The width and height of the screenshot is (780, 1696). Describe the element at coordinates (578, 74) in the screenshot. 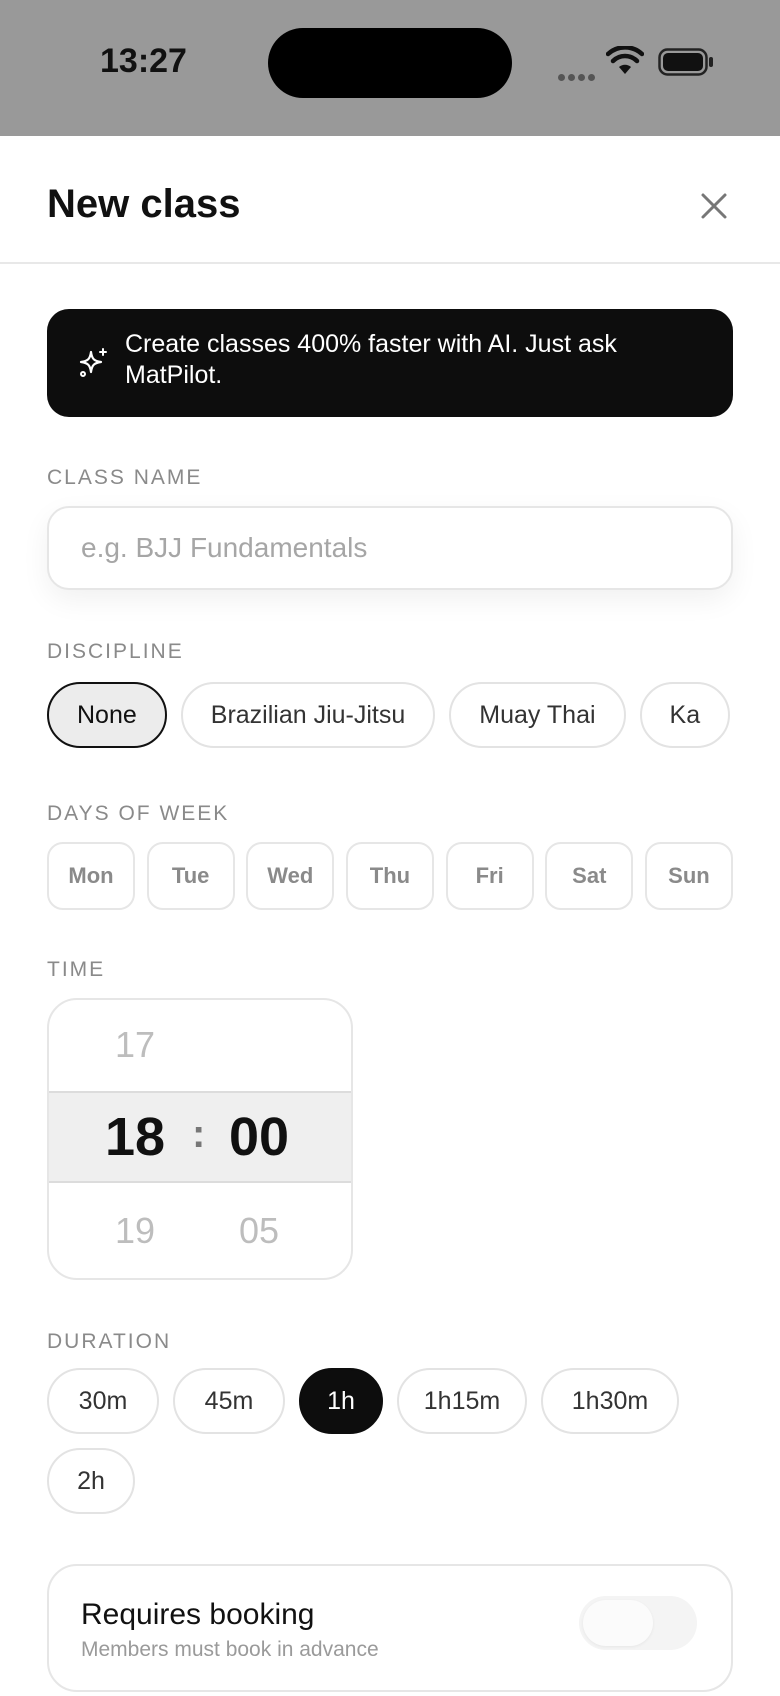

I see `cellular-signal-icon` at that location.